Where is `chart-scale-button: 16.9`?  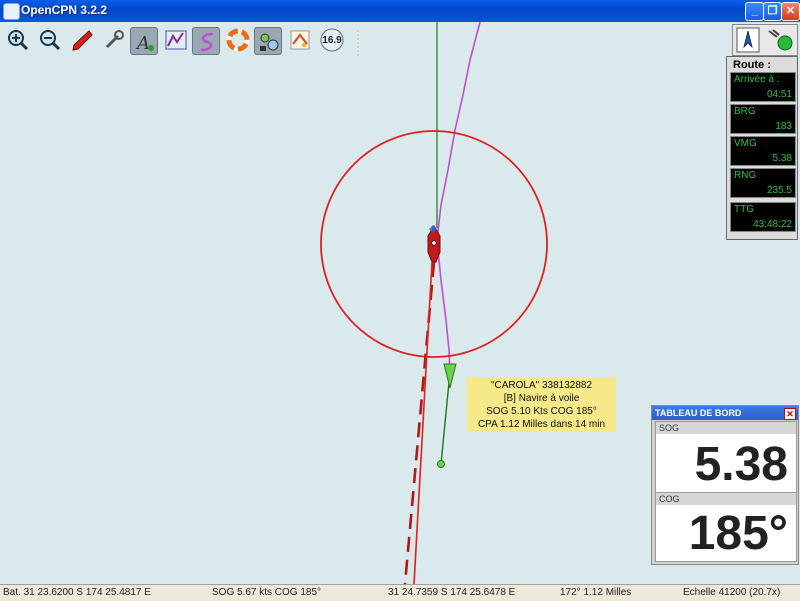
chart-scale-button: 16.9 is located at coordinates (332, 40).